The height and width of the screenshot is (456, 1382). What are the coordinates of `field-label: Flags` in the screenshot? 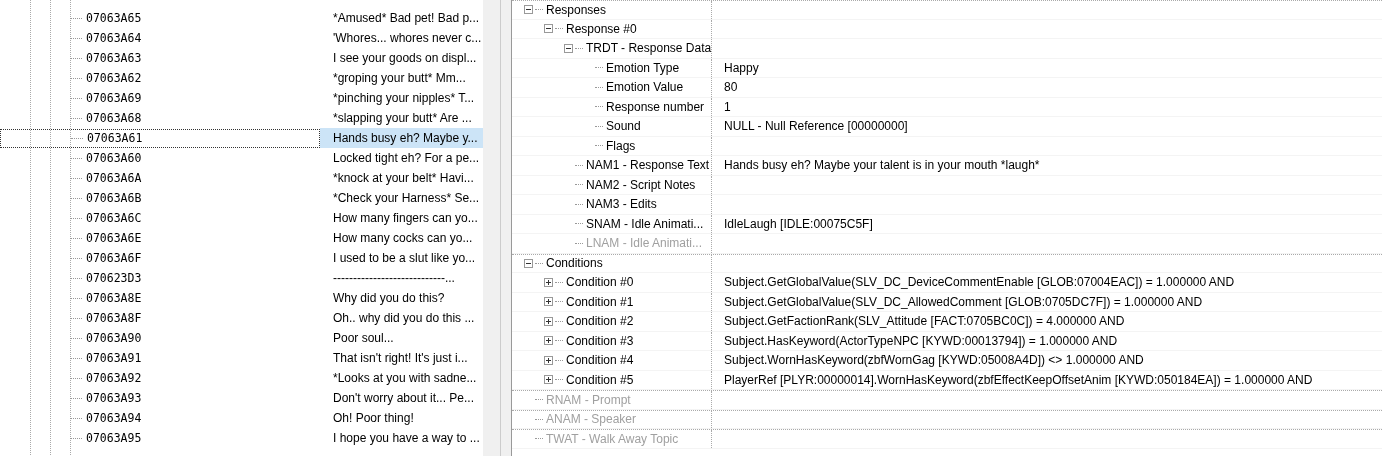 It's located at (621, 145).